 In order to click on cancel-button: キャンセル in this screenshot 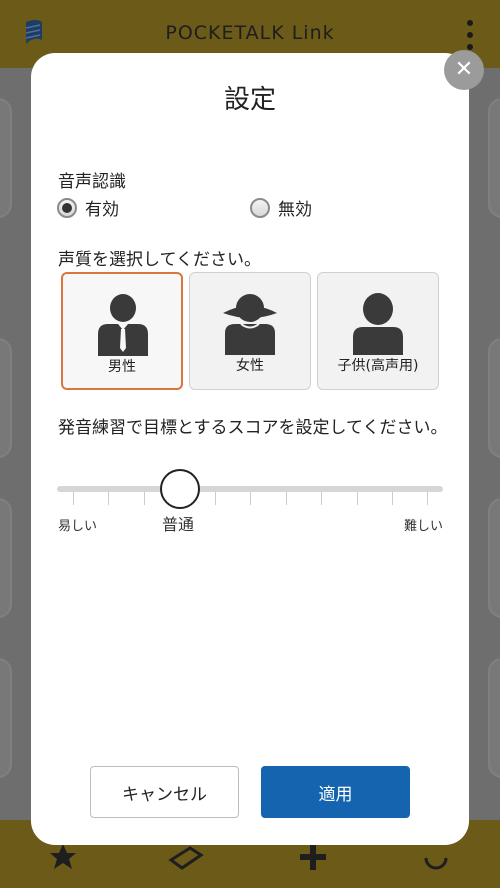, I will do `click(164, 792)`.